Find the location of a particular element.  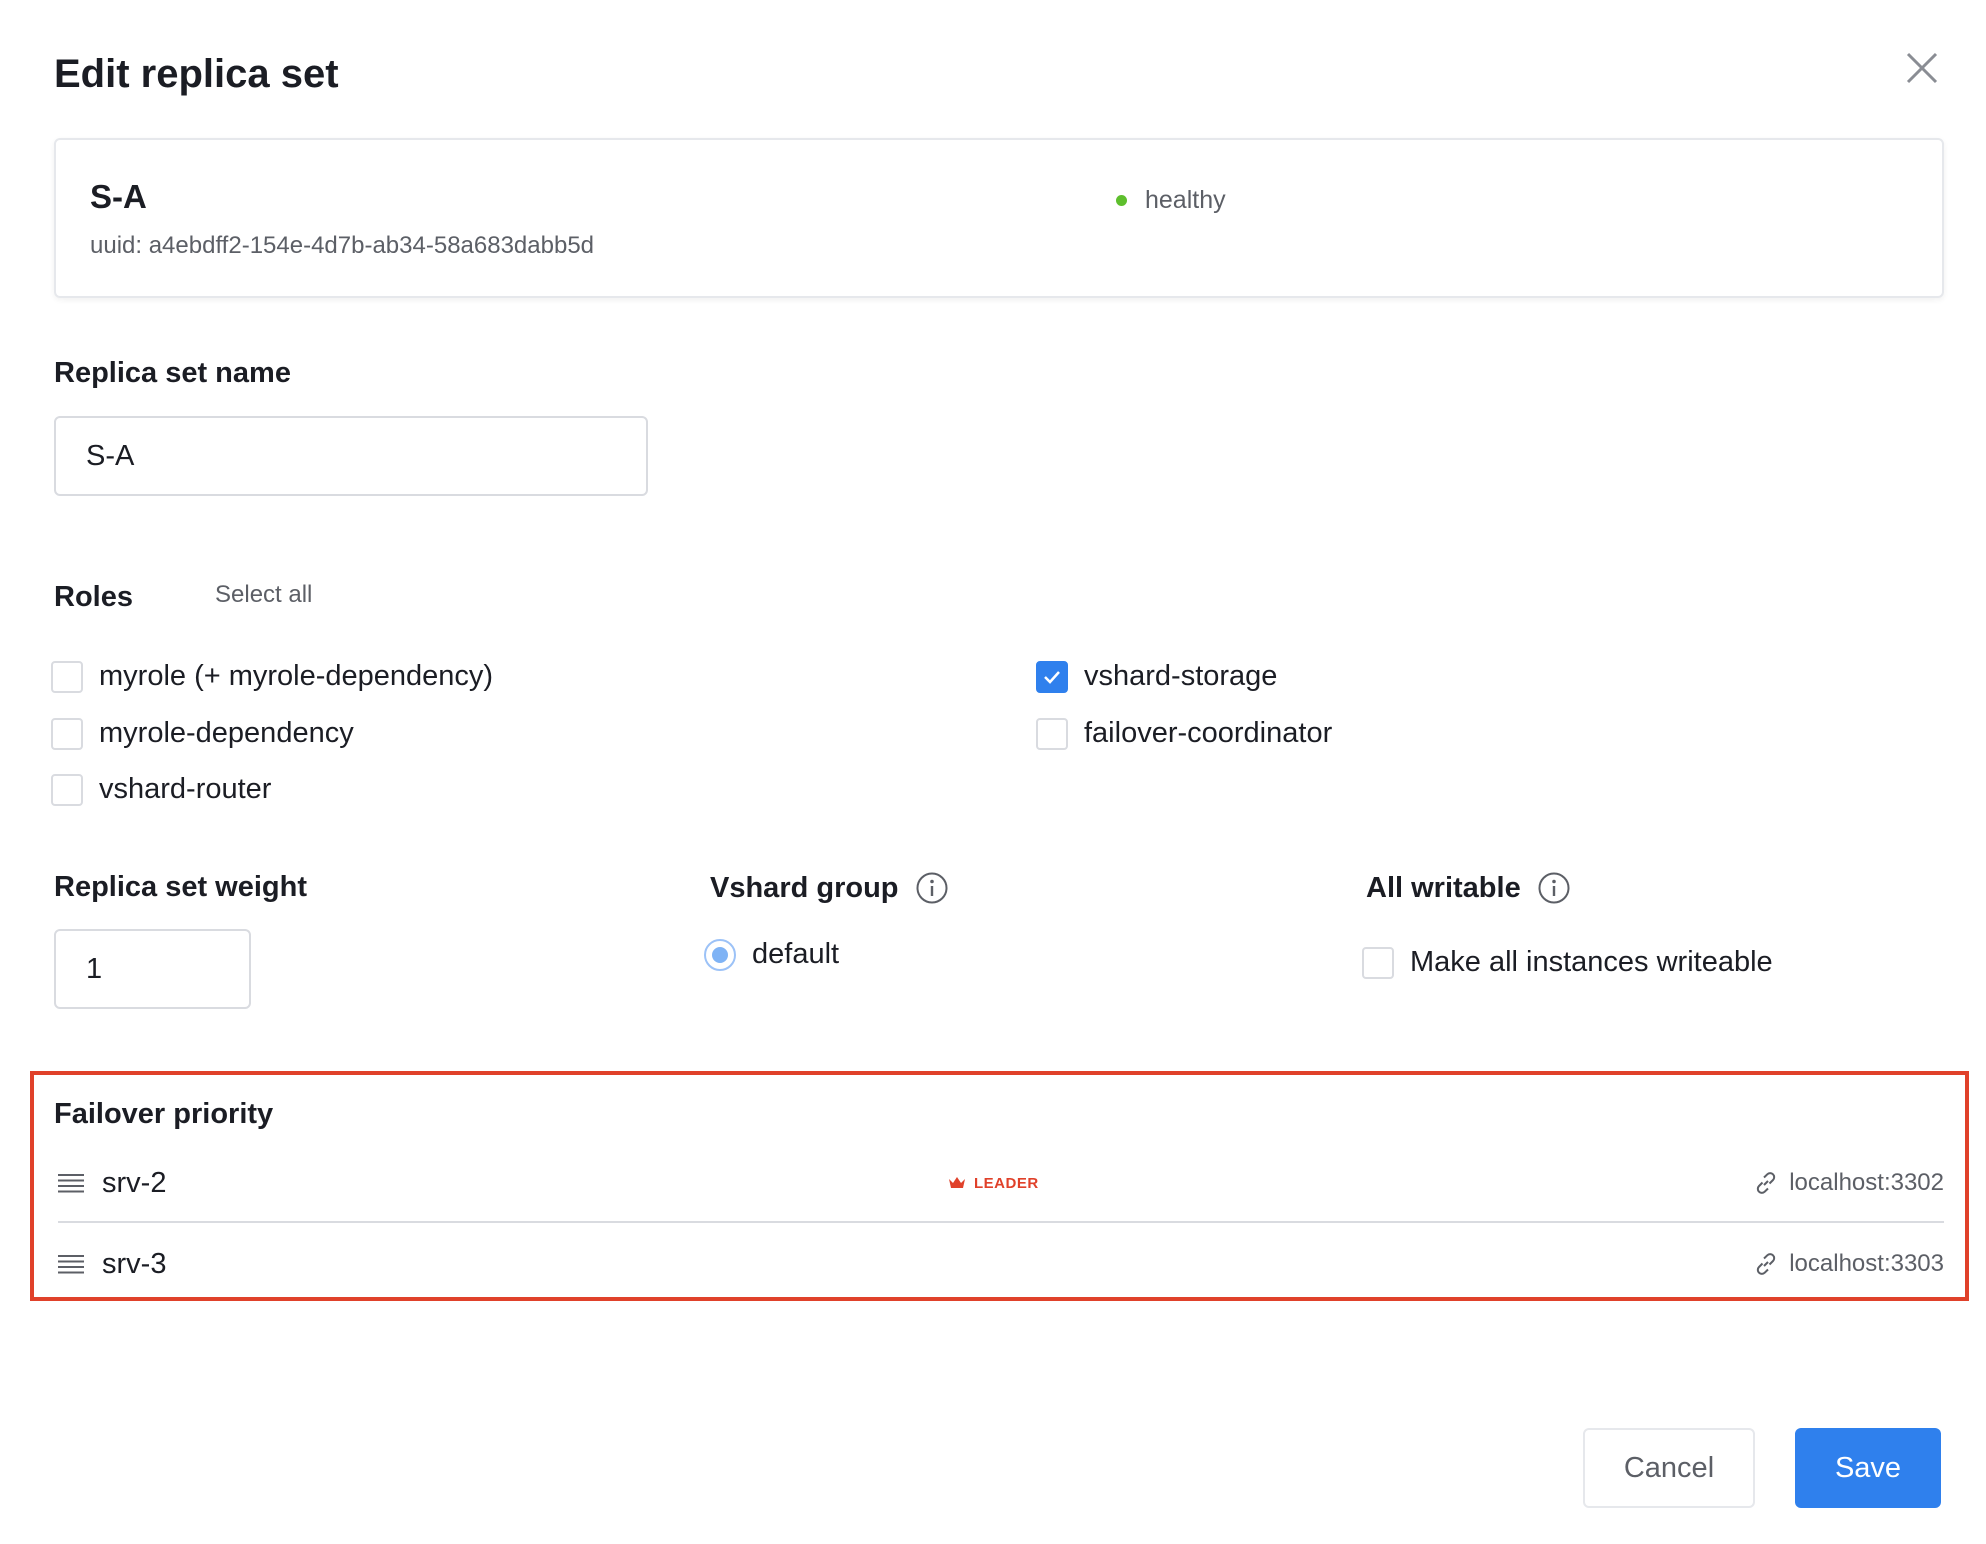

vshard-group-default-radio: default is located at coordinates (771, 954).